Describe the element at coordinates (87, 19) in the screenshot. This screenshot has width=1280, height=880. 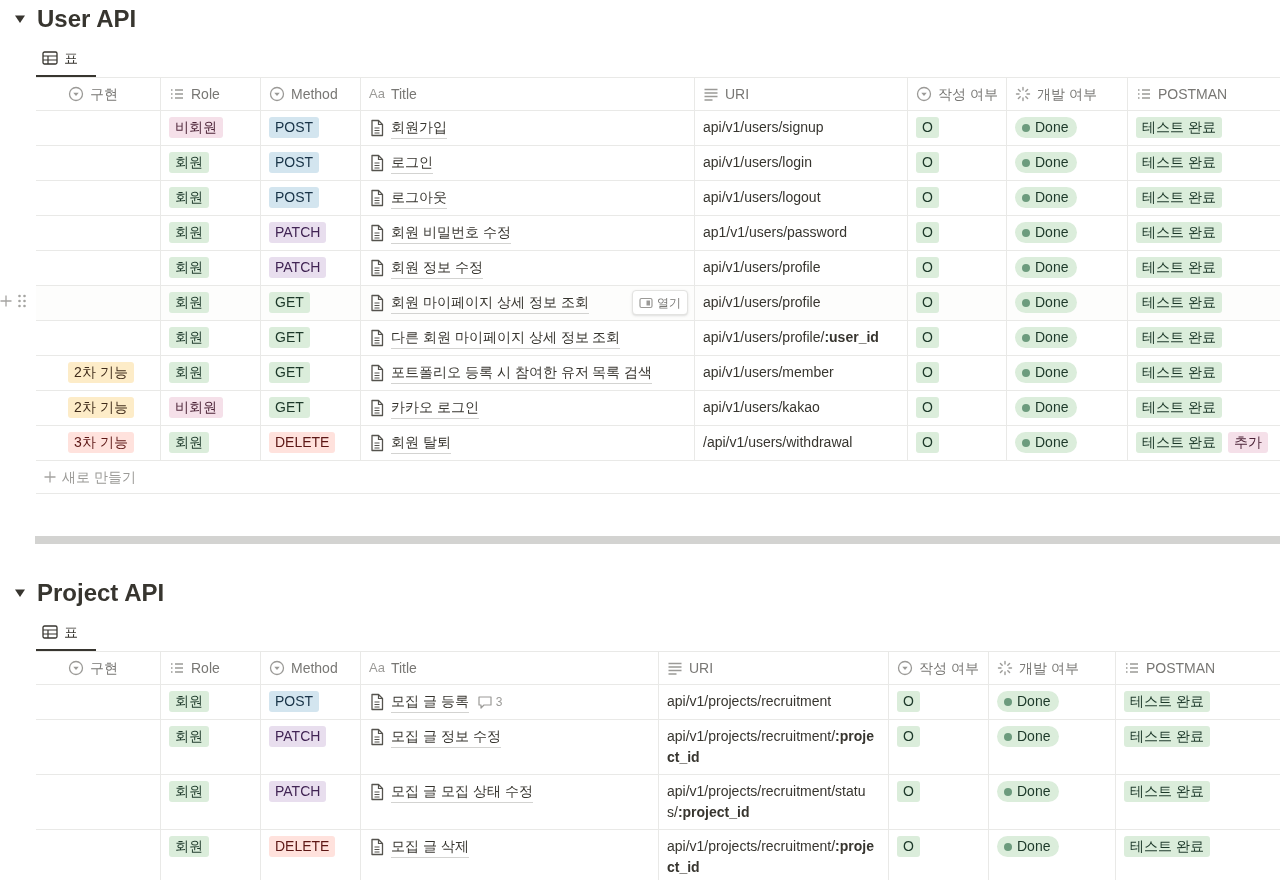
I see `section-heading: User API` at that location.